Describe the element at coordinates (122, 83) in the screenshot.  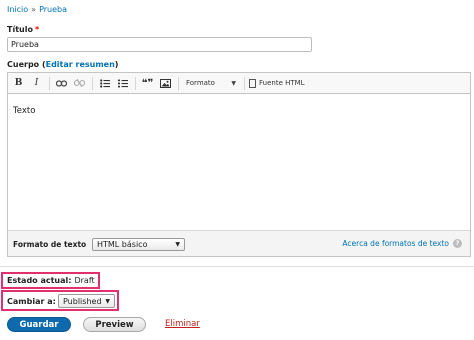
I see `numbered-list-icon` at that location.